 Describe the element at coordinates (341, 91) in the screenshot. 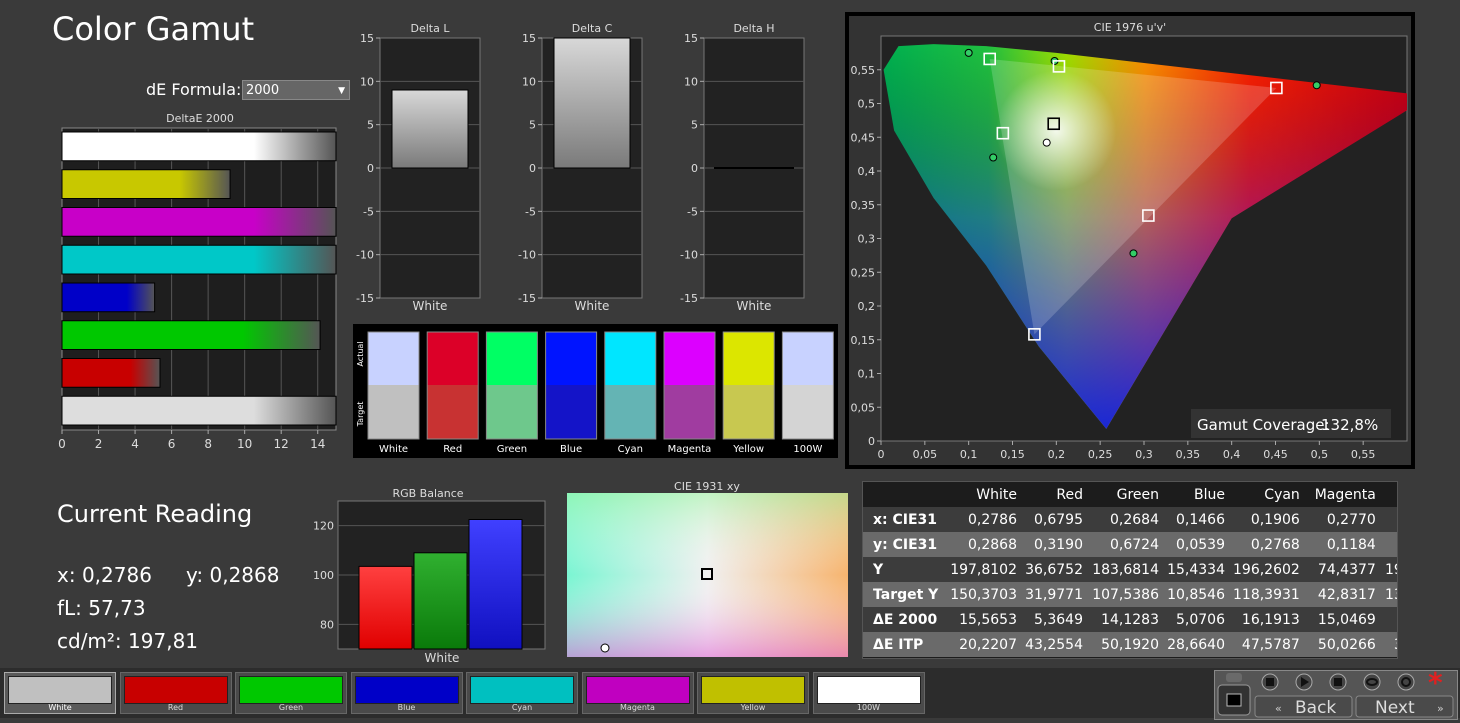

I see `chevron-down-icon: ▼` at that location.